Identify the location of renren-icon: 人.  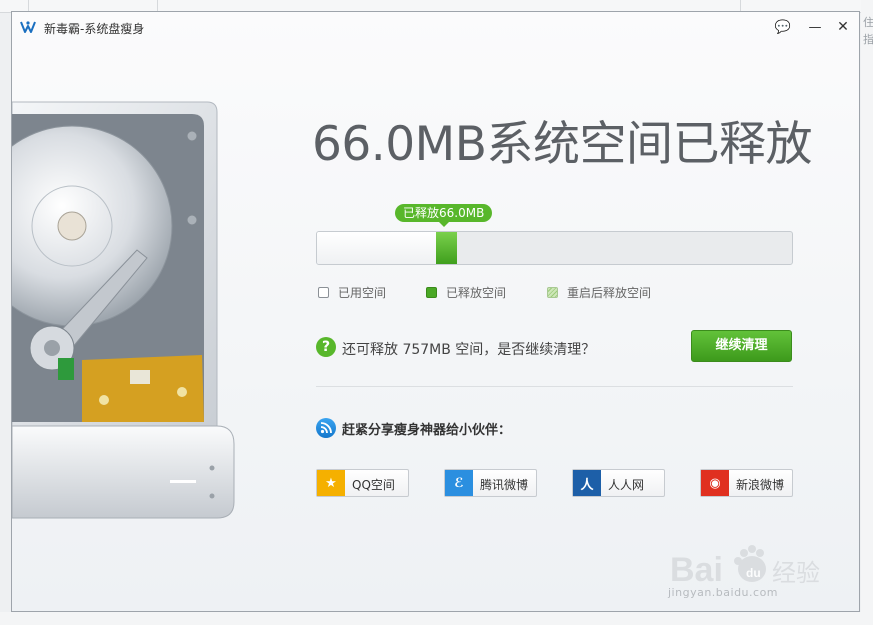
(587, 483).